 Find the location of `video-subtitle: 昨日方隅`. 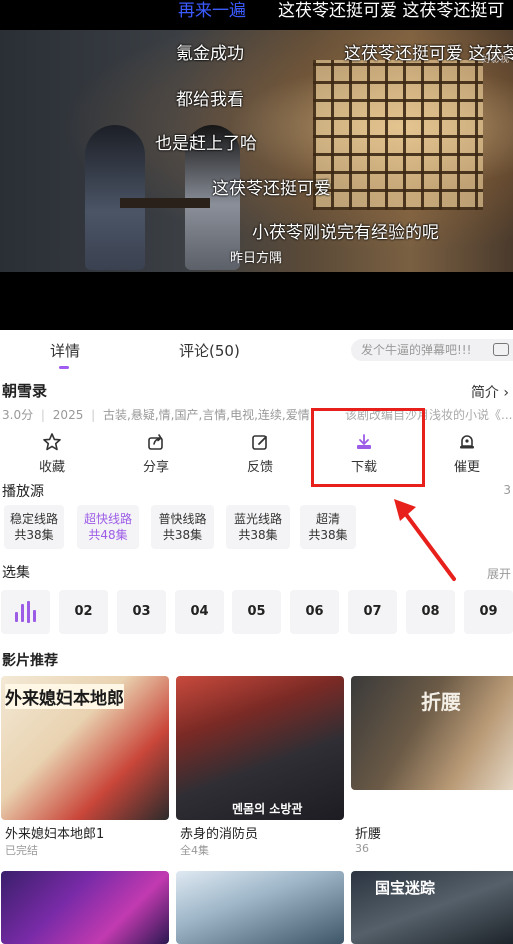

video-subtitle: 昨日方隅 is located at coordinates (256, 258).